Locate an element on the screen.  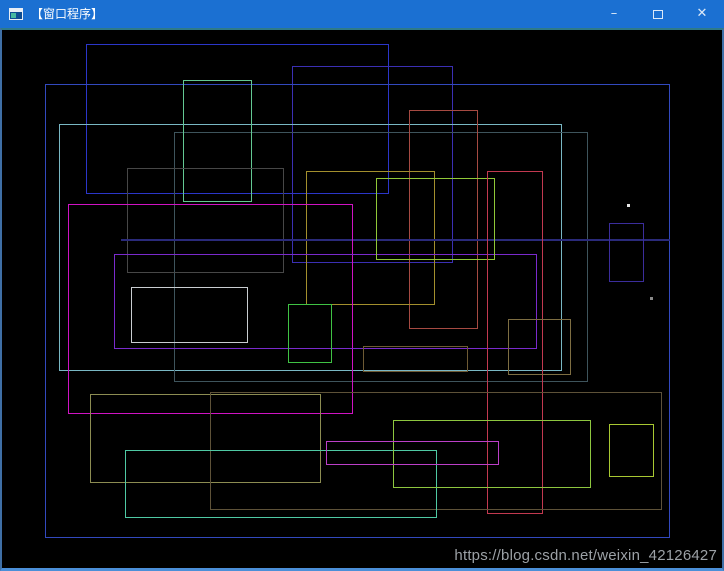
app-icon is located at coordinates (16, 14).